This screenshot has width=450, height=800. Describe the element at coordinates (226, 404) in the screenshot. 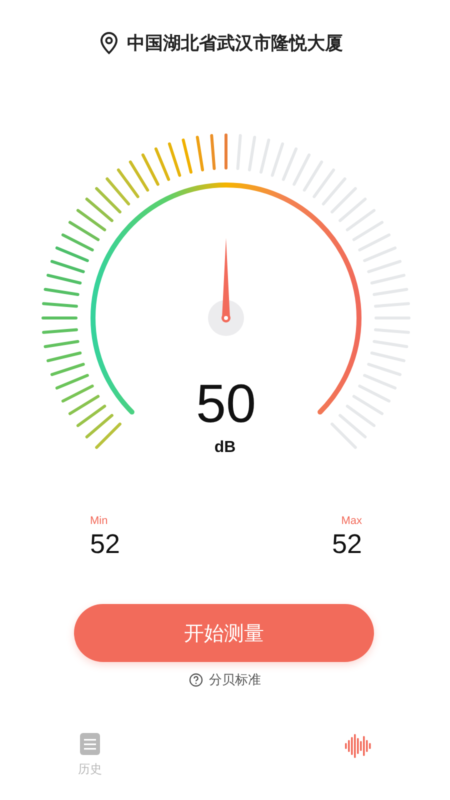

I see `decibel-reading: 50` at that location.